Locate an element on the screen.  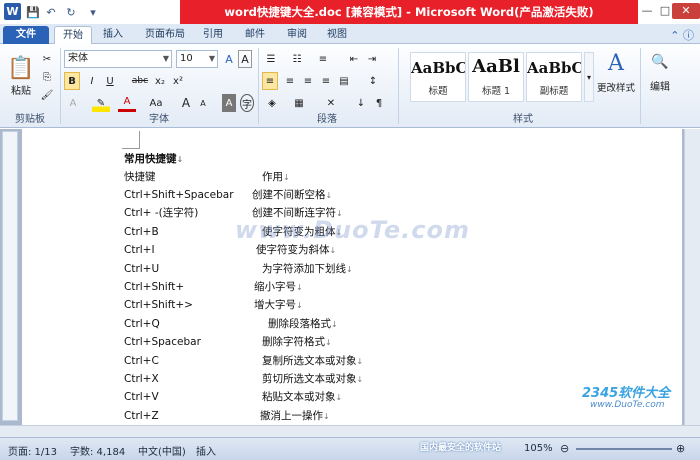
word-count: 字数: 4,184 is located at coordinates (97, 450).